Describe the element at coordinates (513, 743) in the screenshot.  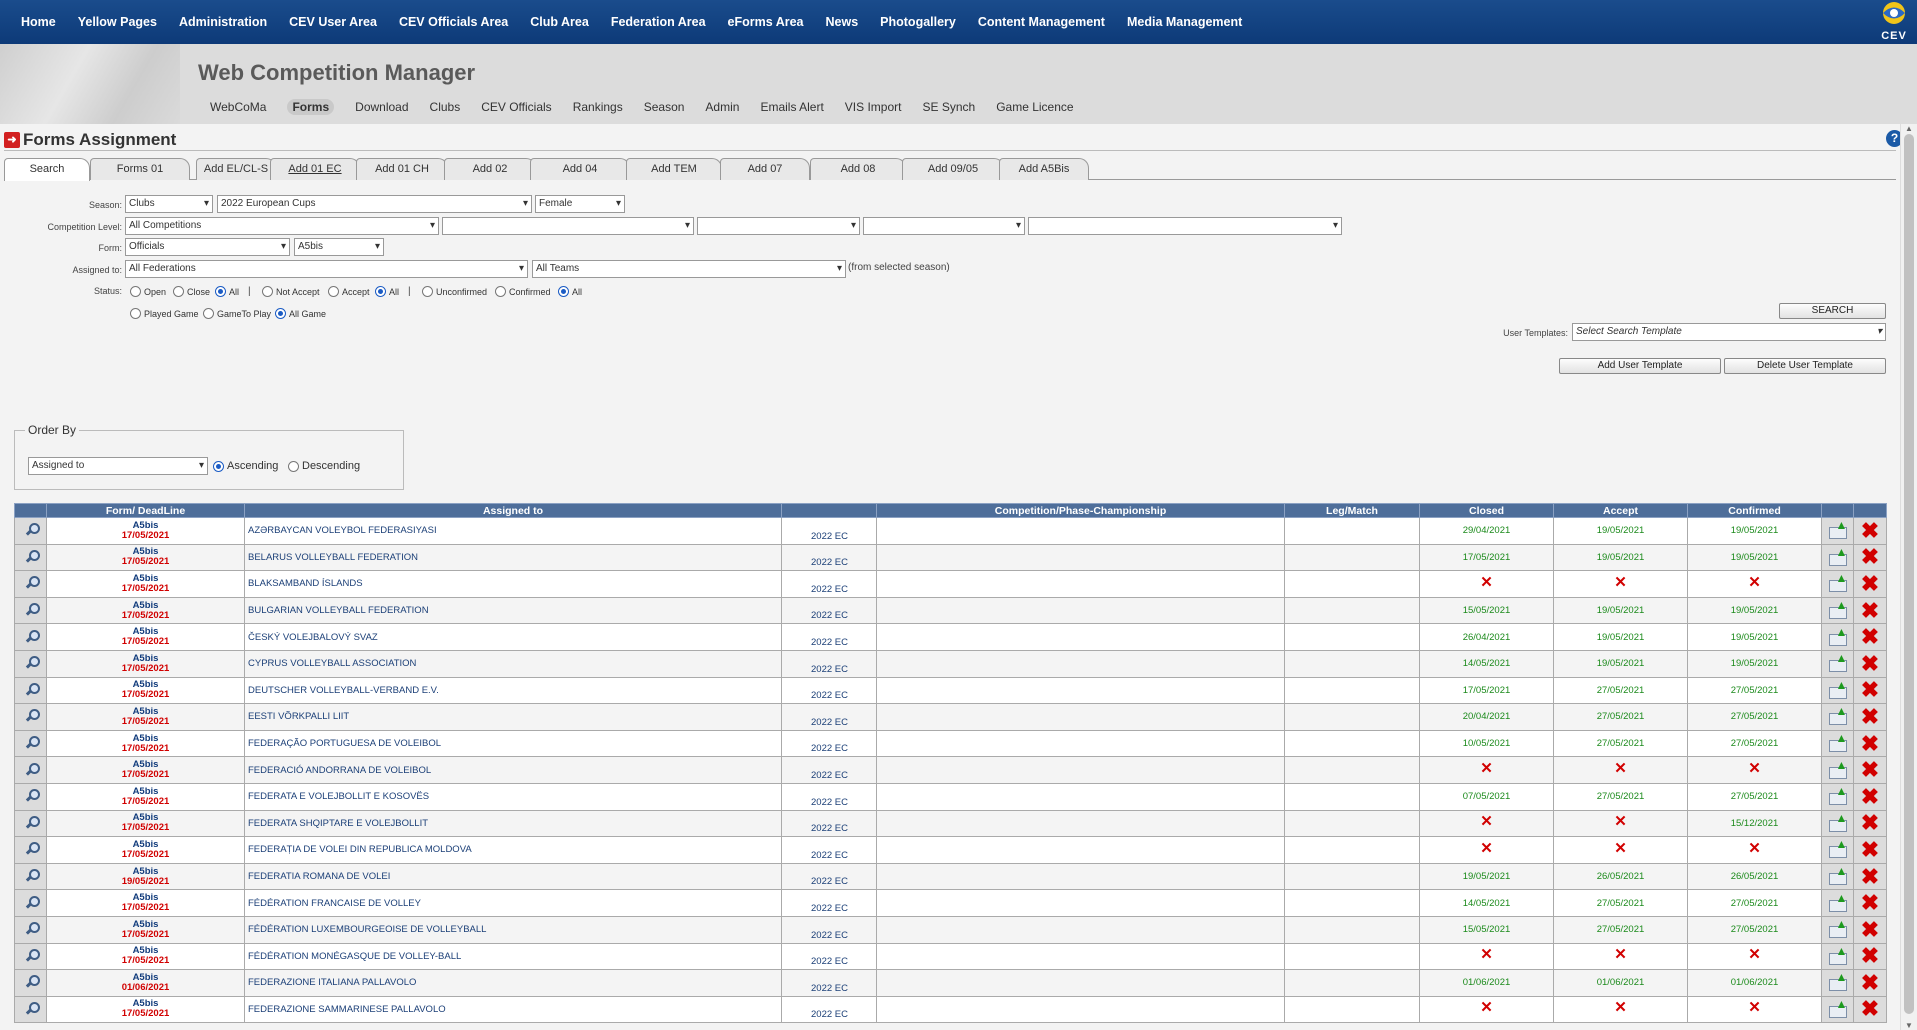
I see `assigned-to-cell: FEDERAÇÃO PORTUGUESA DE VOLEIBOL` at that location.